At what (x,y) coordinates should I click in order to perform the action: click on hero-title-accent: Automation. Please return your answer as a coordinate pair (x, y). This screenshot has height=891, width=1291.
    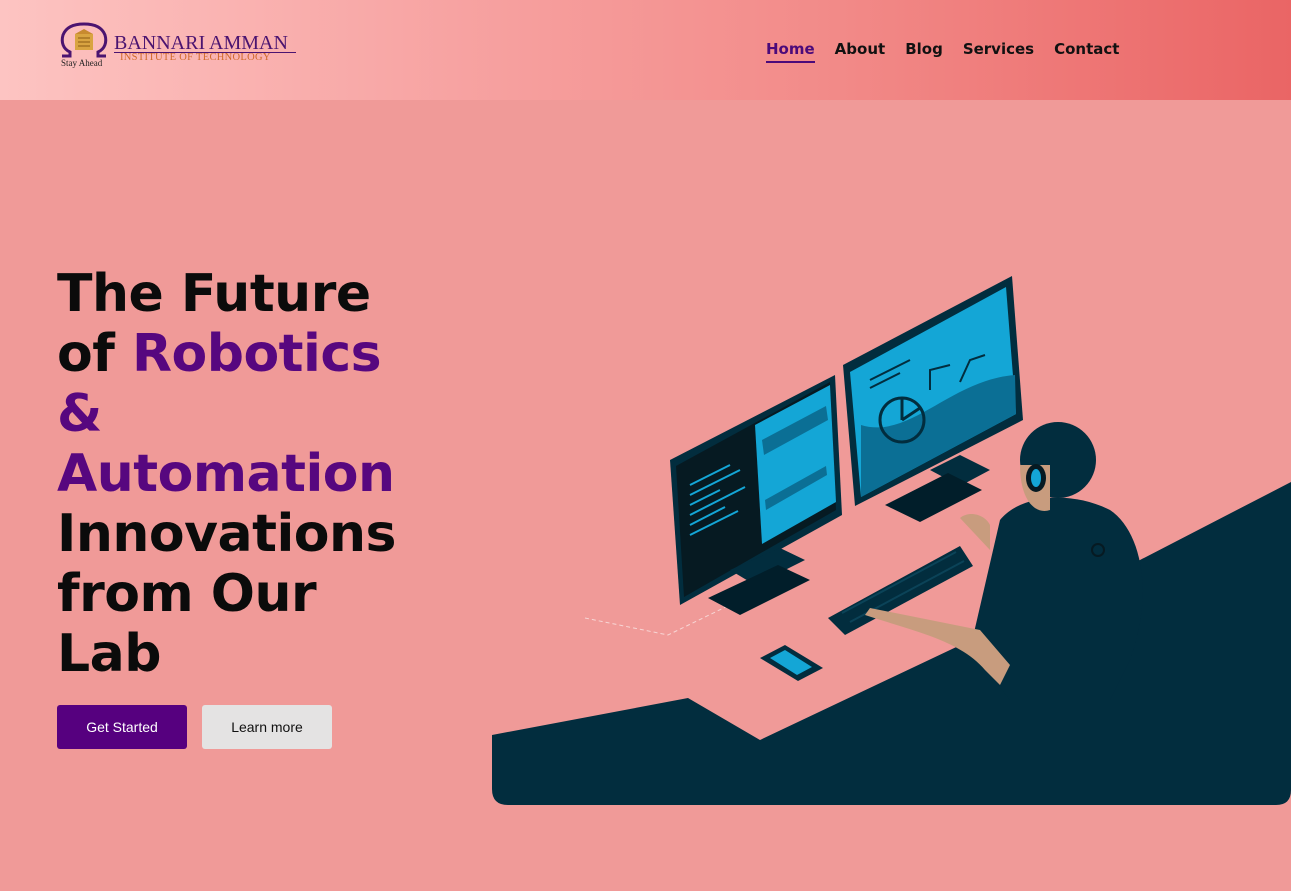
    Looking at the image, I should click on (226, 474).